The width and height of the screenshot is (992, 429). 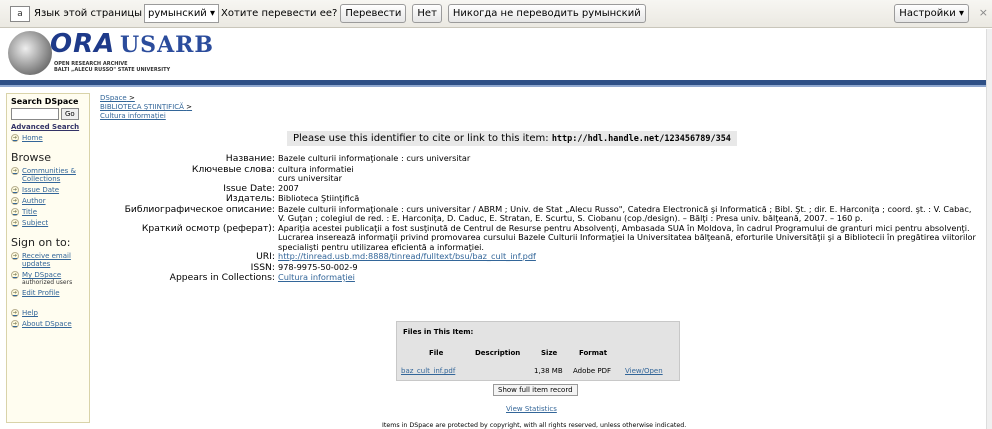 I want to click on meta-value: 2007, so click(x=288, y=187).